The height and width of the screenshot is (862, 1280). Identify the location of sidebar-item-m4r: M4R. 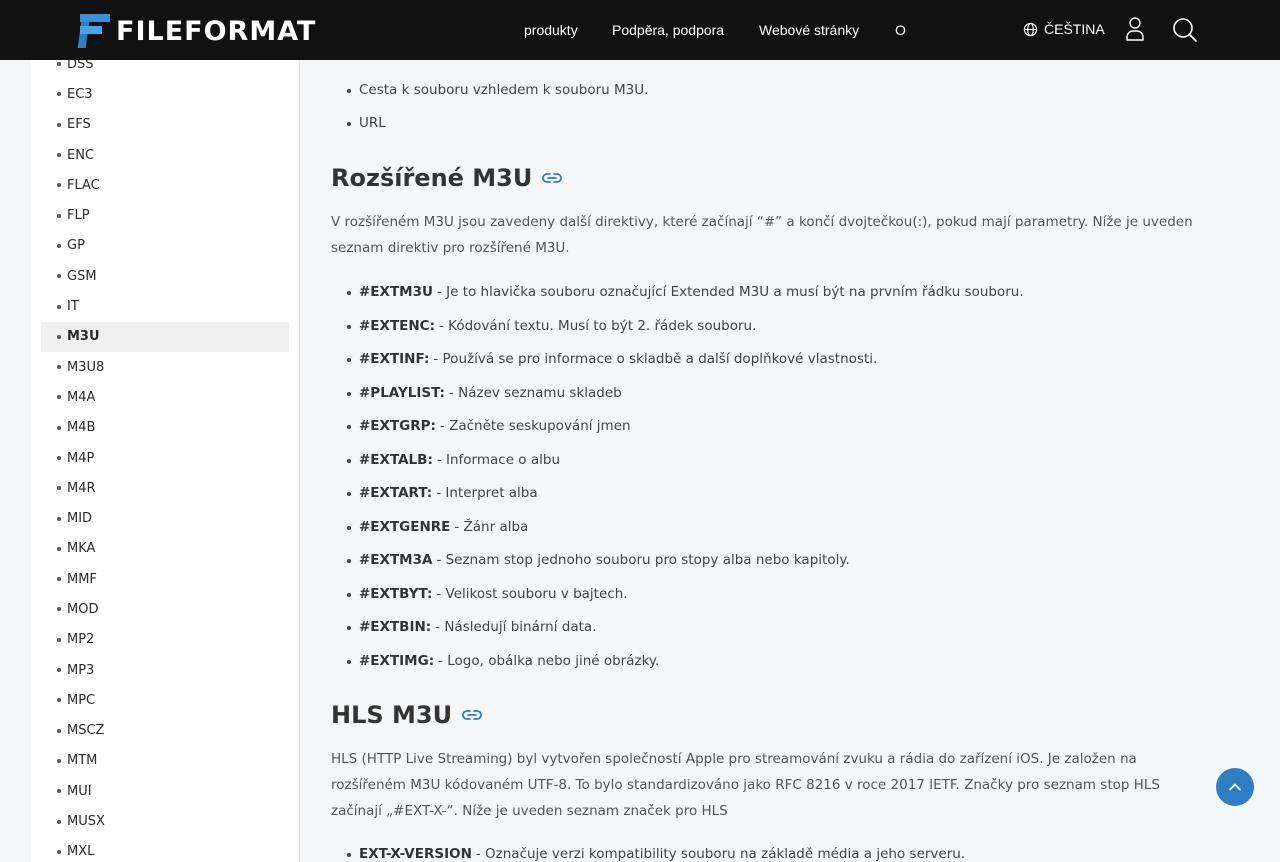
(165, 488).